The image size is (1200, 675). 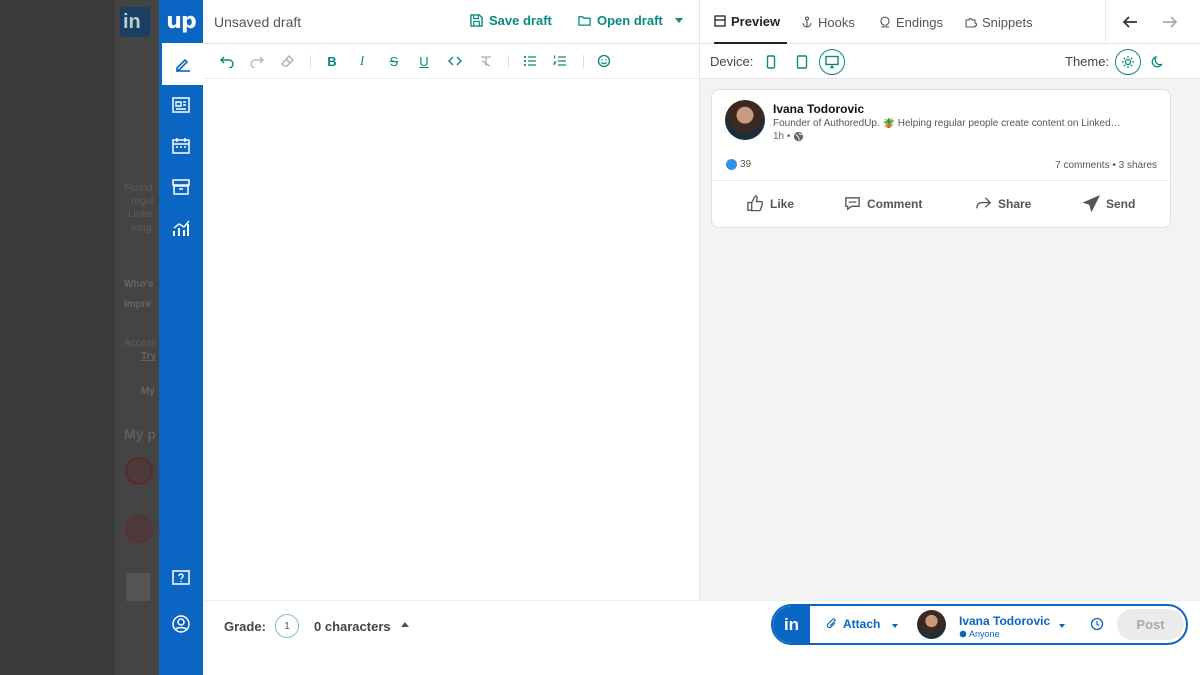 I want to click on visibility-selector: Anyone, so click(x=979, y=634).